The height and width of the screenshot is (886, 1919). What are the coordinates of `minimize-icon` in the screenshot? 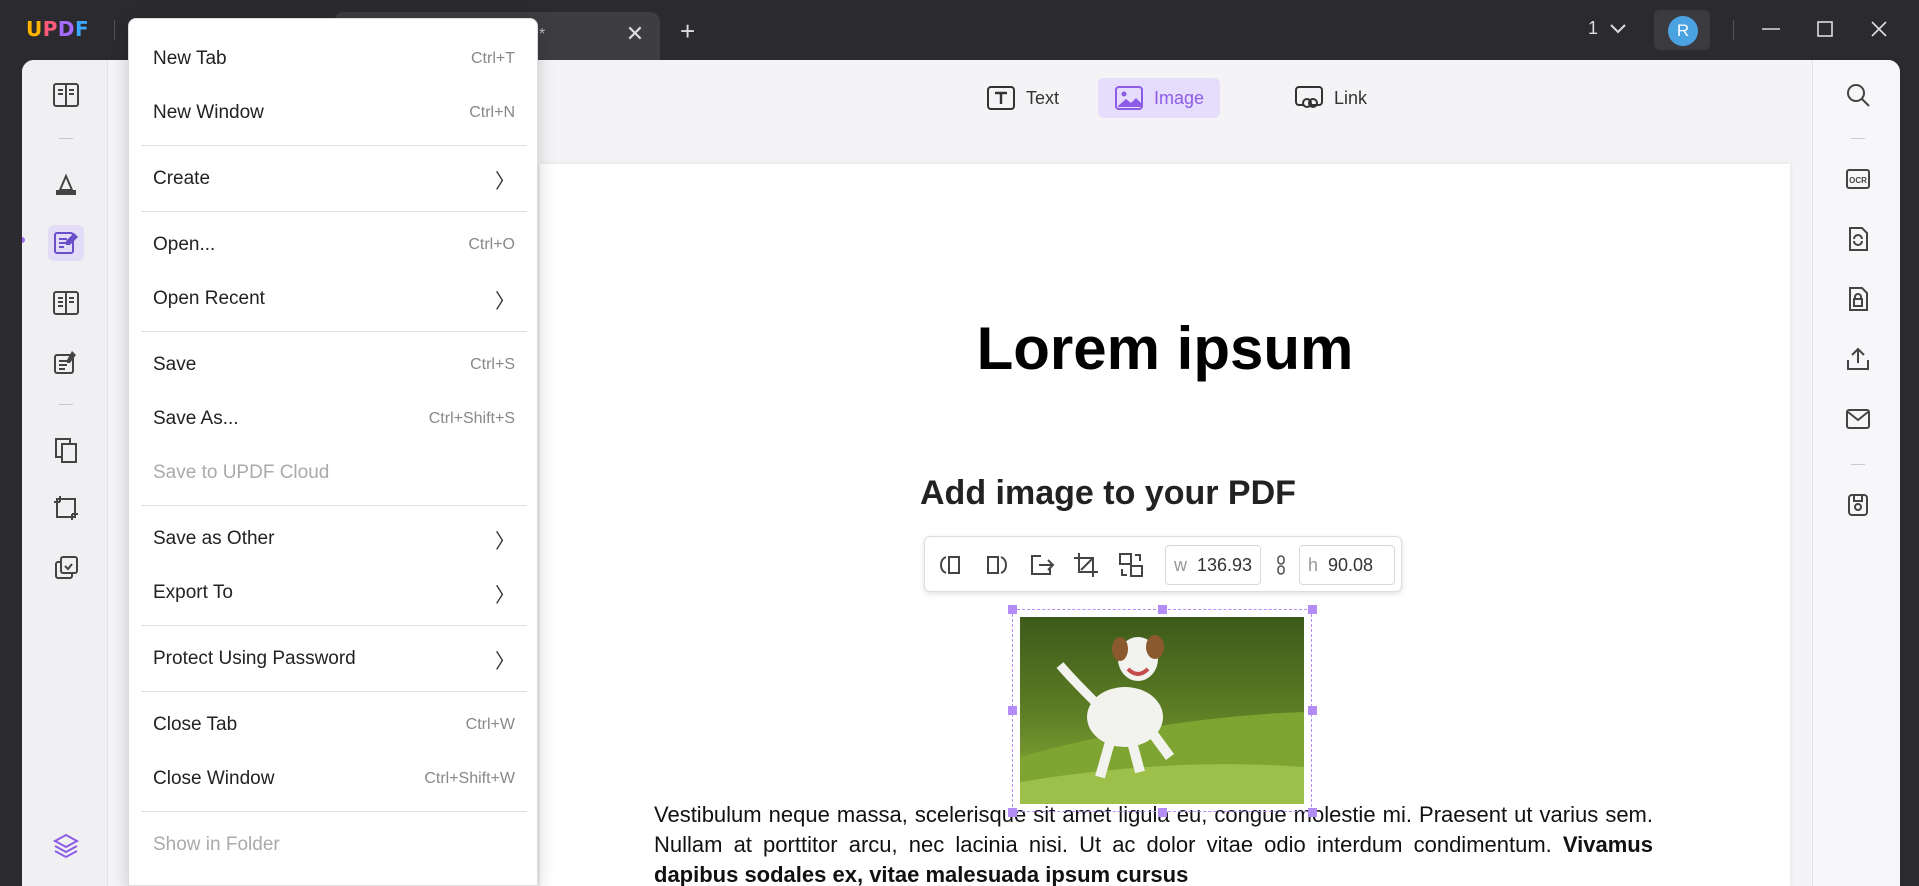 It's located at (1771, 29).